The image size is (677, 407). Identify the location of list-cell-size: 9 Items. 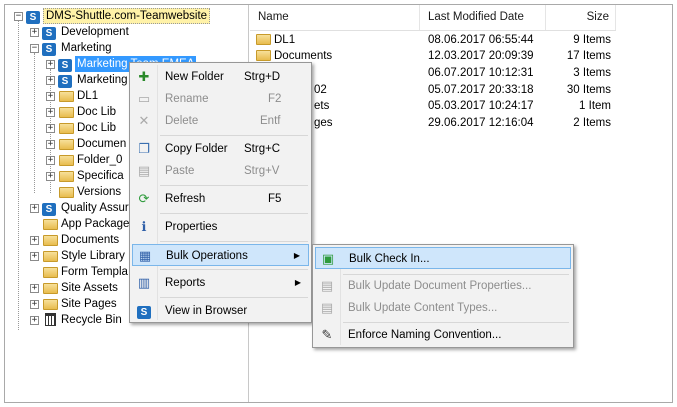
(592, 40).